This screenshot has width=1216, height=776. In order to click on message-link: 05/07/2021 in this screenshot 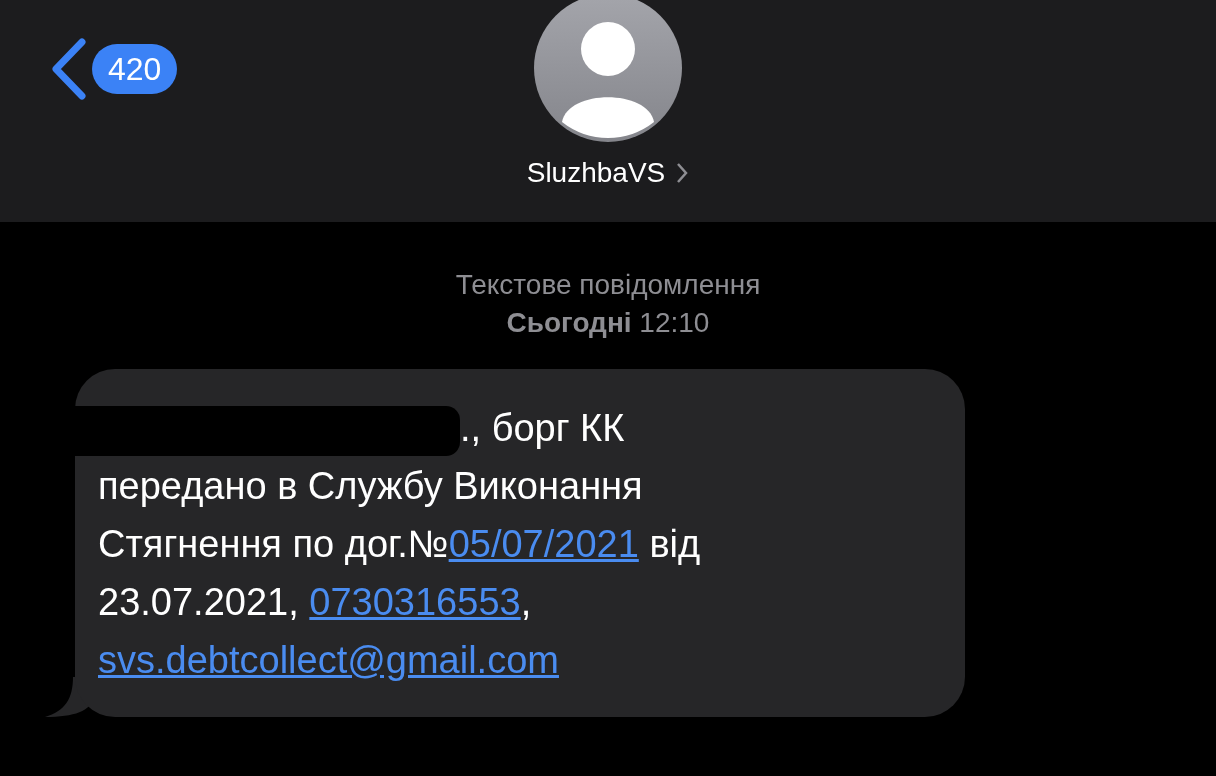, I will do `click(543, 544)`.